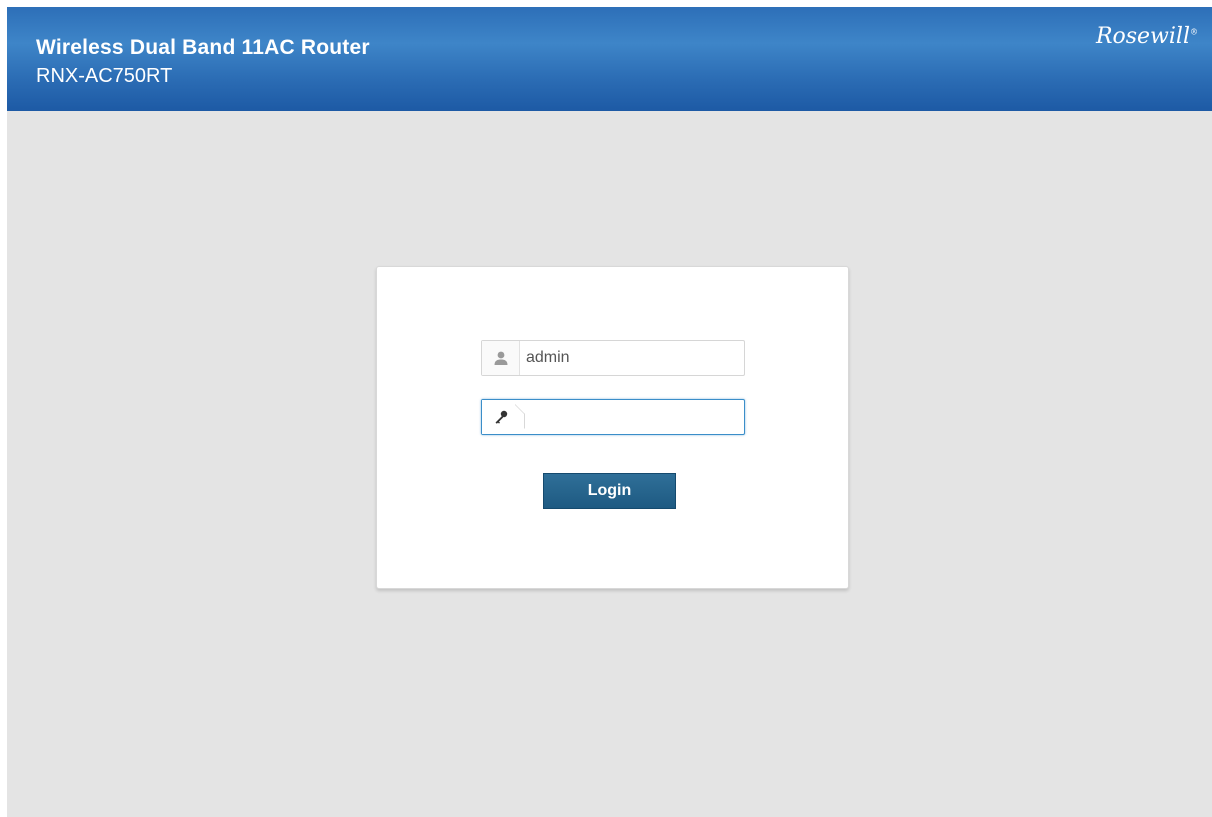 The width and height of the screenshot is (1212, 817). Describe the element at coordinates (631, 358) in the screenshot. I see `username-input` at that location.